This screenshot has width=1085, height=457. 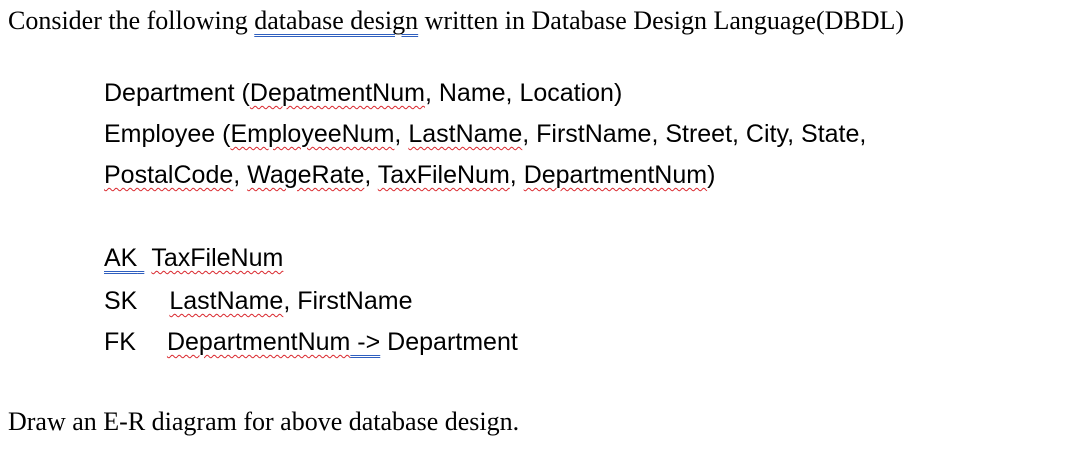 I want to click on fk-target: Department, so click(x=449, y=342).